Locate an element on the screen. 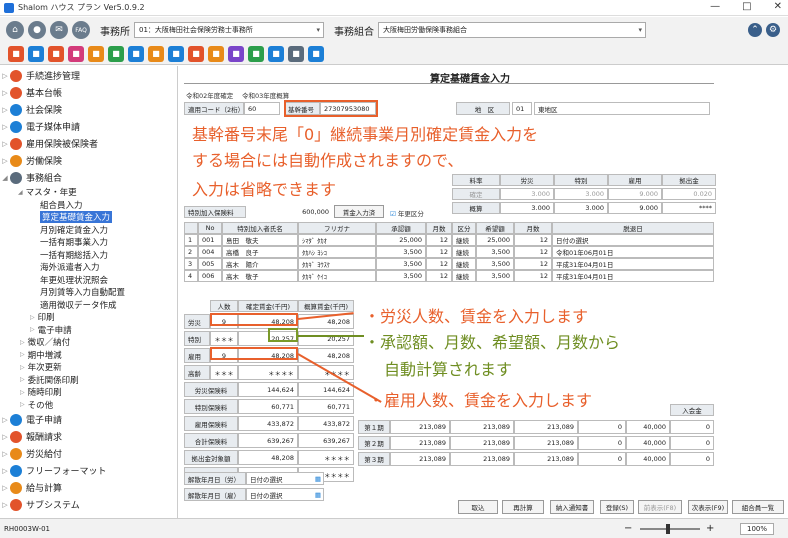  maximize-button: □ is located at coordinates (746, 6).